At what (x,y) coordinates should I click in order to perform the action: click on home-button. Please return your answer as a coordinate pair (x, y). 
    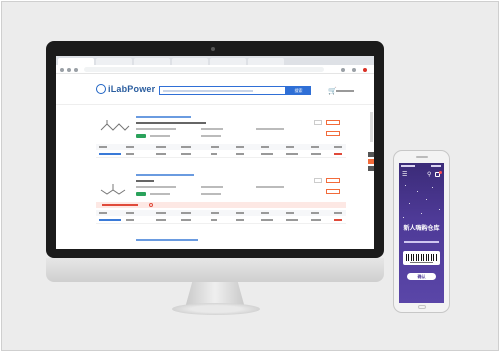
    Looking at the image, I should click on (422, 307).